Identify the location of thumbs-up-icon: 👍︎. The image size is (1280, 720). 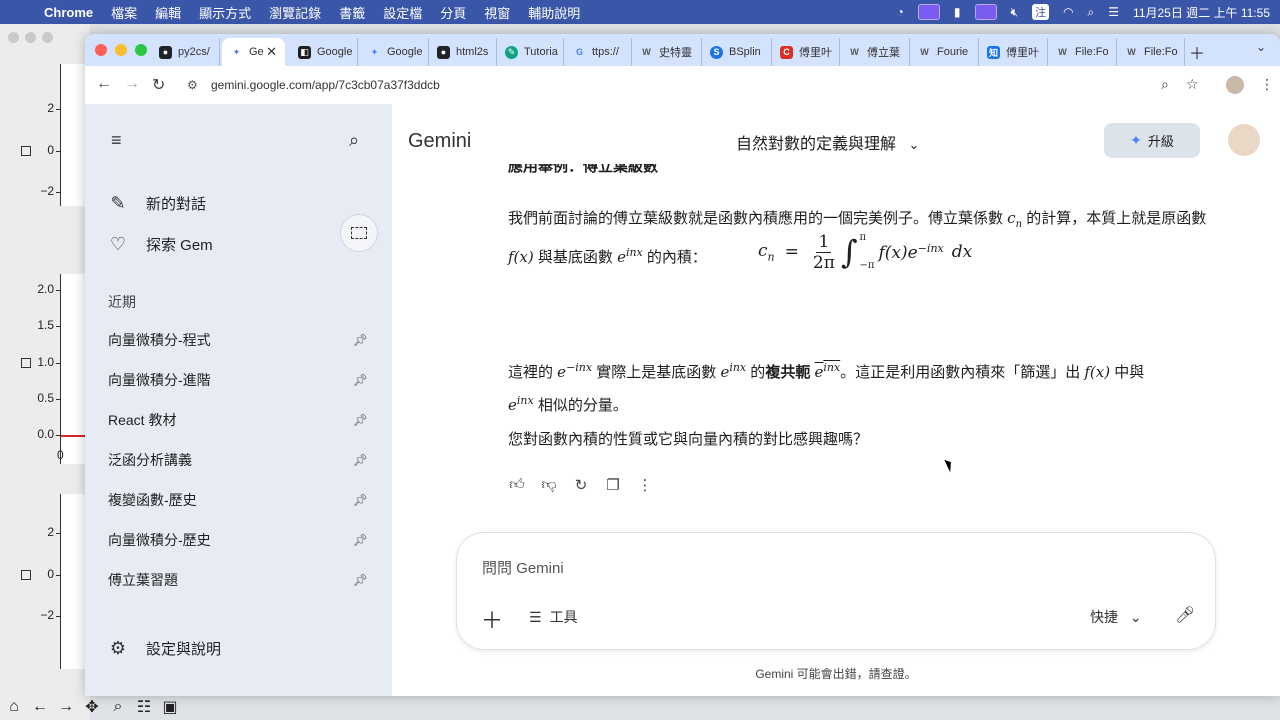
(517, 485).